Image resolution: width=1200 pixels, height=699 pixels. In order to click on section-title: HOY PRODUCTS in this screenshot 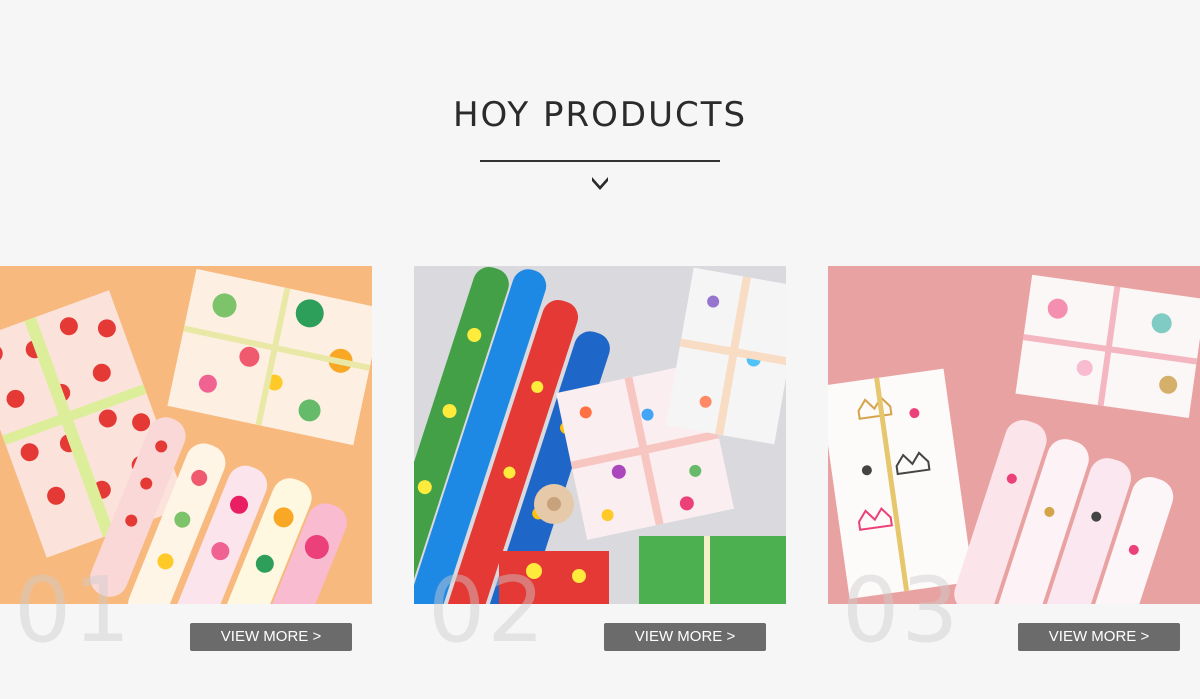, I will do `click(600, 115)`.